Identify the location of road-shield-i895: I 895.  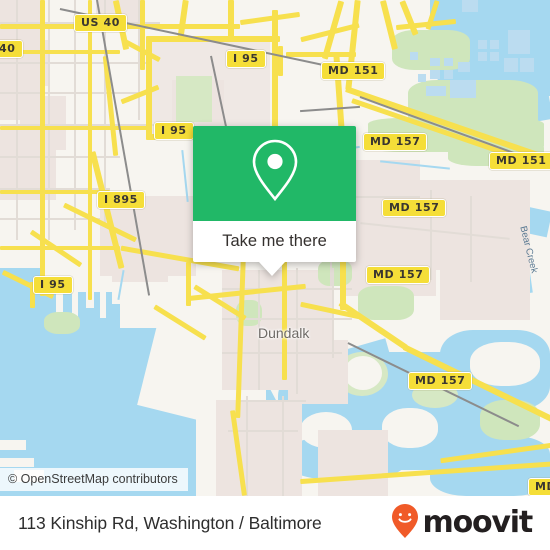
(121, 200).